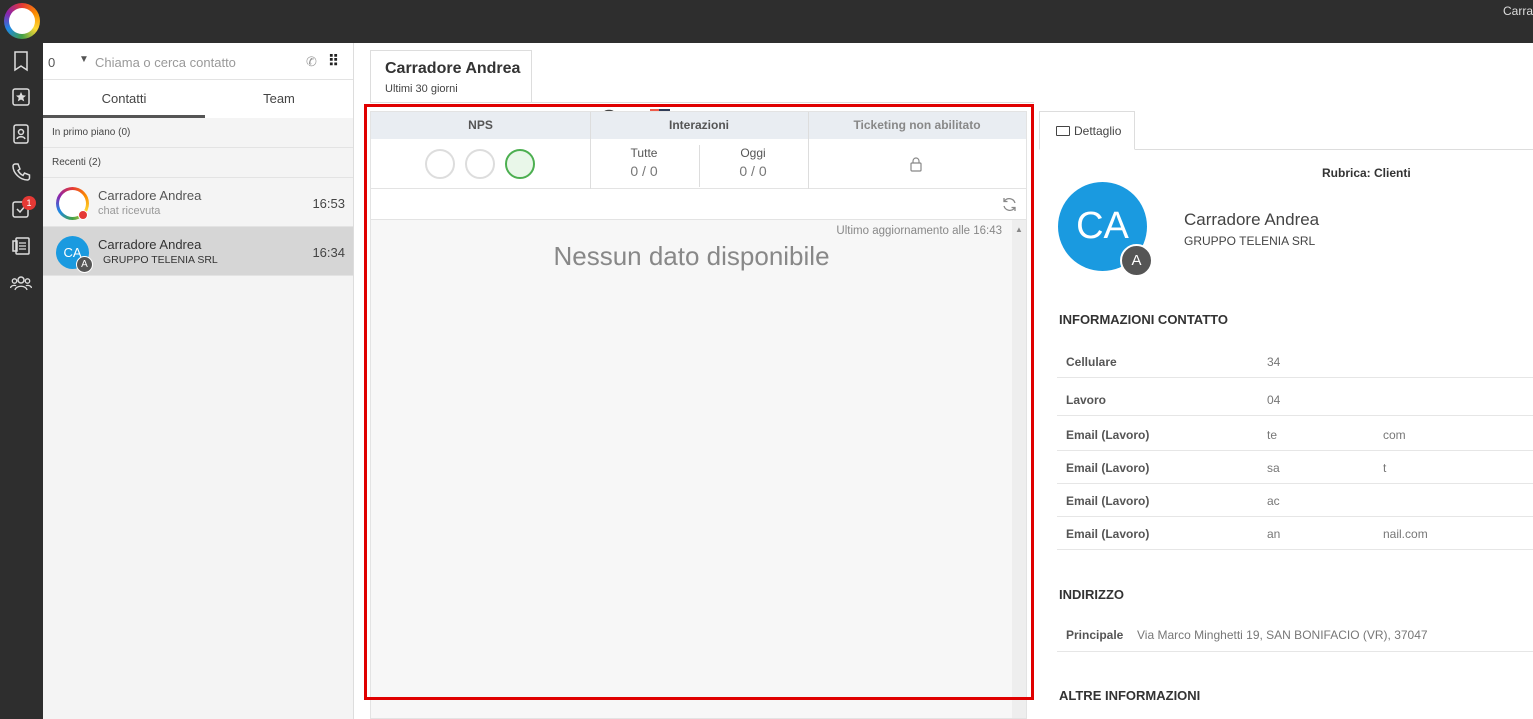  What do you see at coordinates (279, 98) in the screenshot?
I see `tab-team: Team` at bounding box center [279, 98].